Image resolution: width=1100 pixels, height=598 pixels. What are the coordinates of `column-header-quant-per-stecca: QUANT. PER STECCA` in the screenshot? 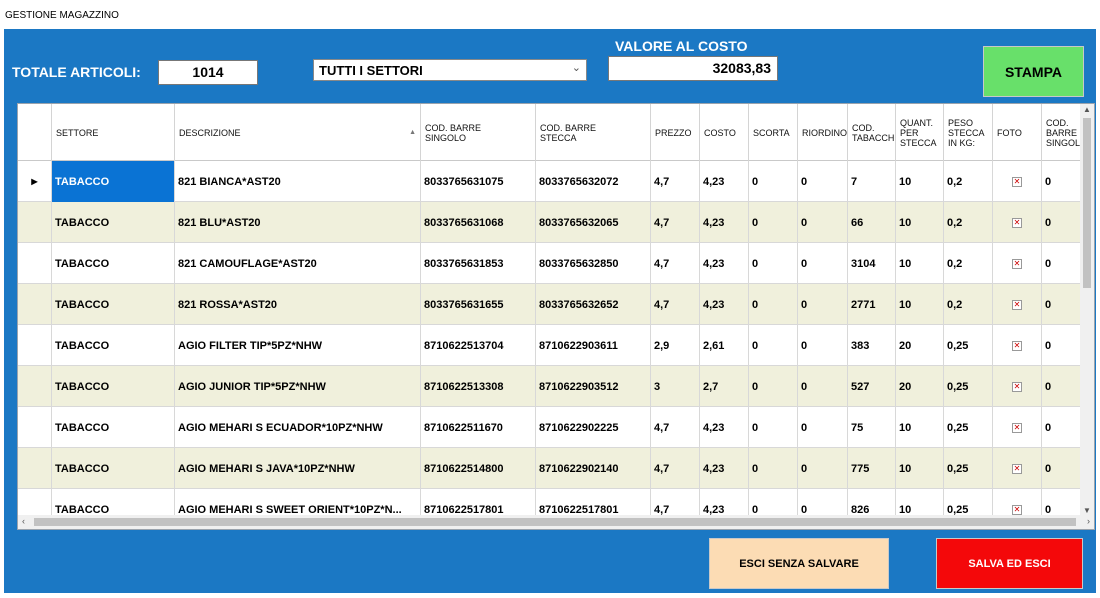 It's located at (920, 132).